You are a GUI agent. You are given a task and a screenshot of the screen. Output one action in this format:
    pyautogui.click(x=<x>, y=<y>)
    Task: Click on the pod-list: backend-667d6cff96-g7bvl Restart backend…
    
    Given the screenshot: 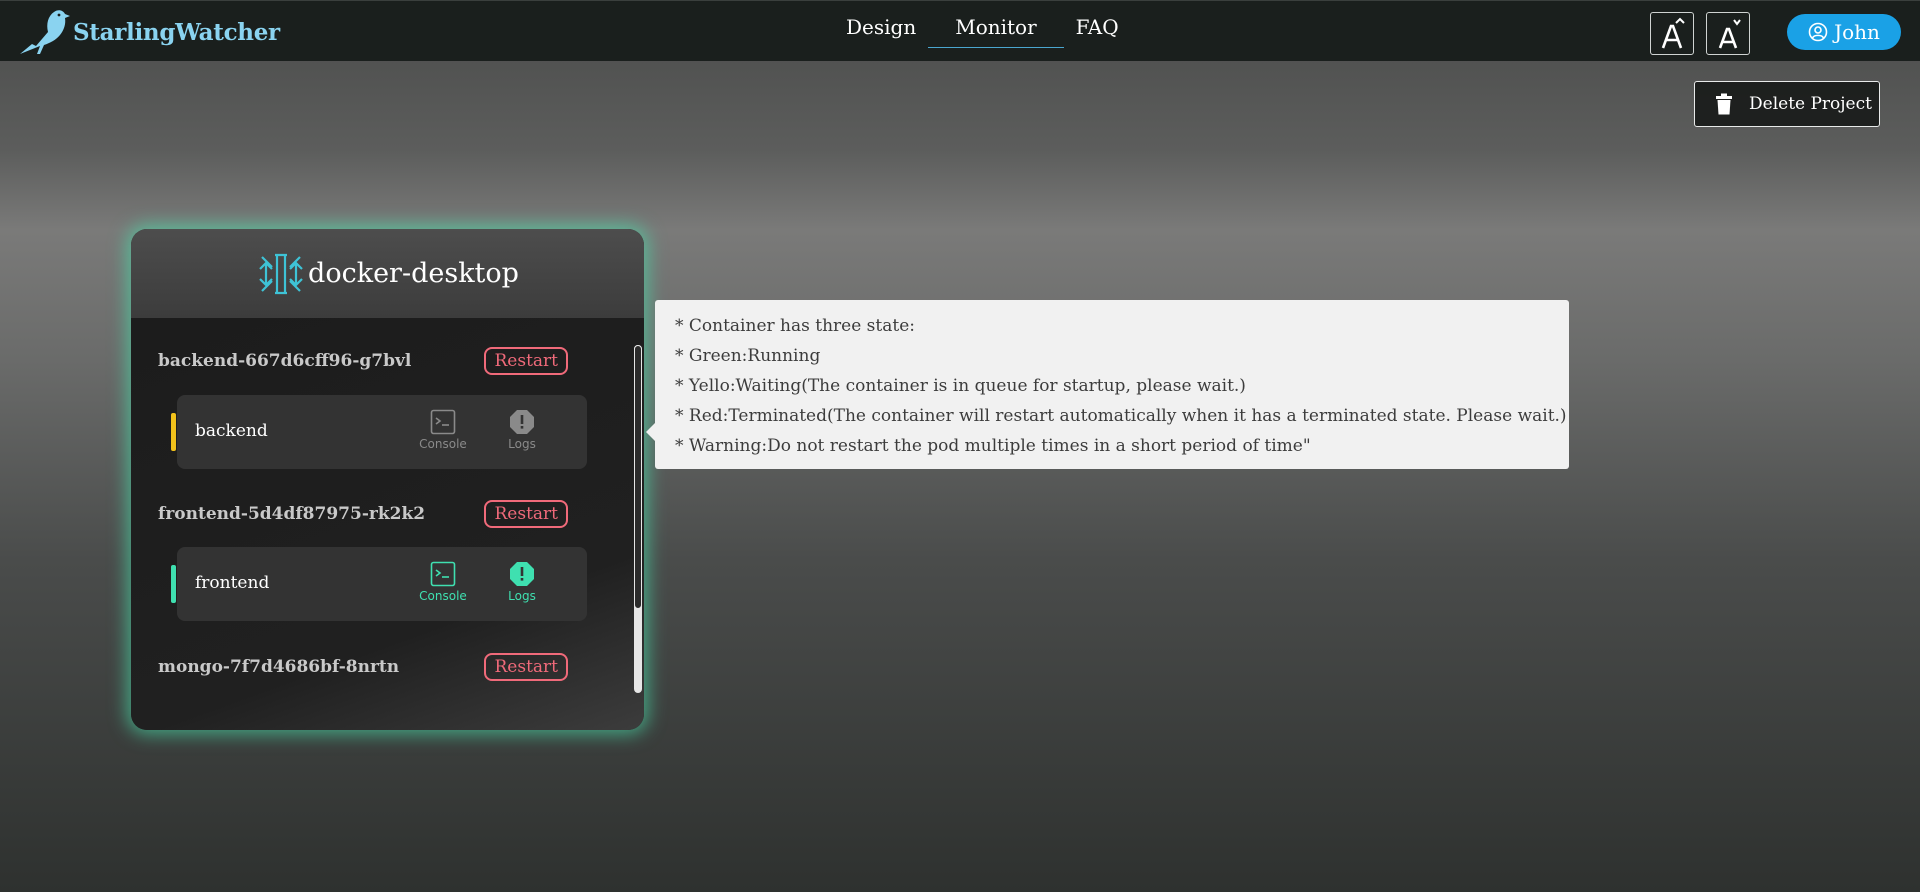 What is the action you would take?
    pyautogui.click(x=387, y=524)
    